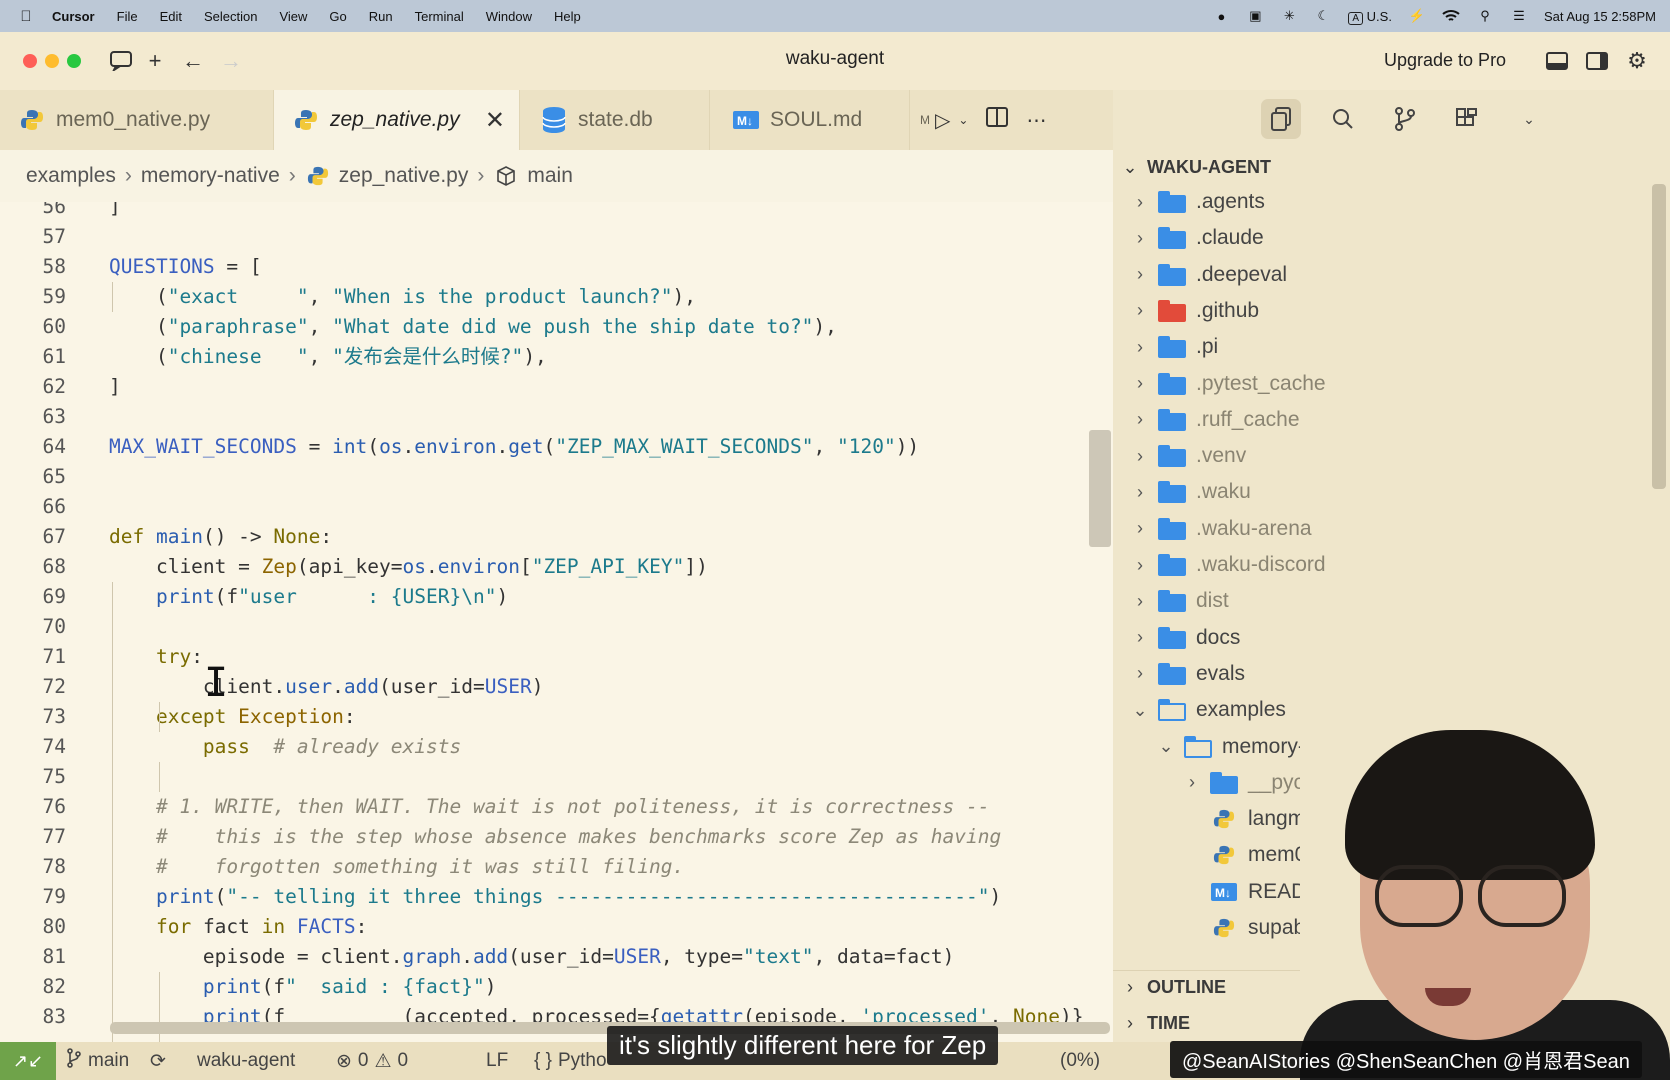 Image resolution: width=1670 pixels, height=1080 pixels. What do you see at coordinates (810, 120) in the screenshot?
I see `tab-soul-md: M↓ SOUL.md` at bounding box center [810, 120].